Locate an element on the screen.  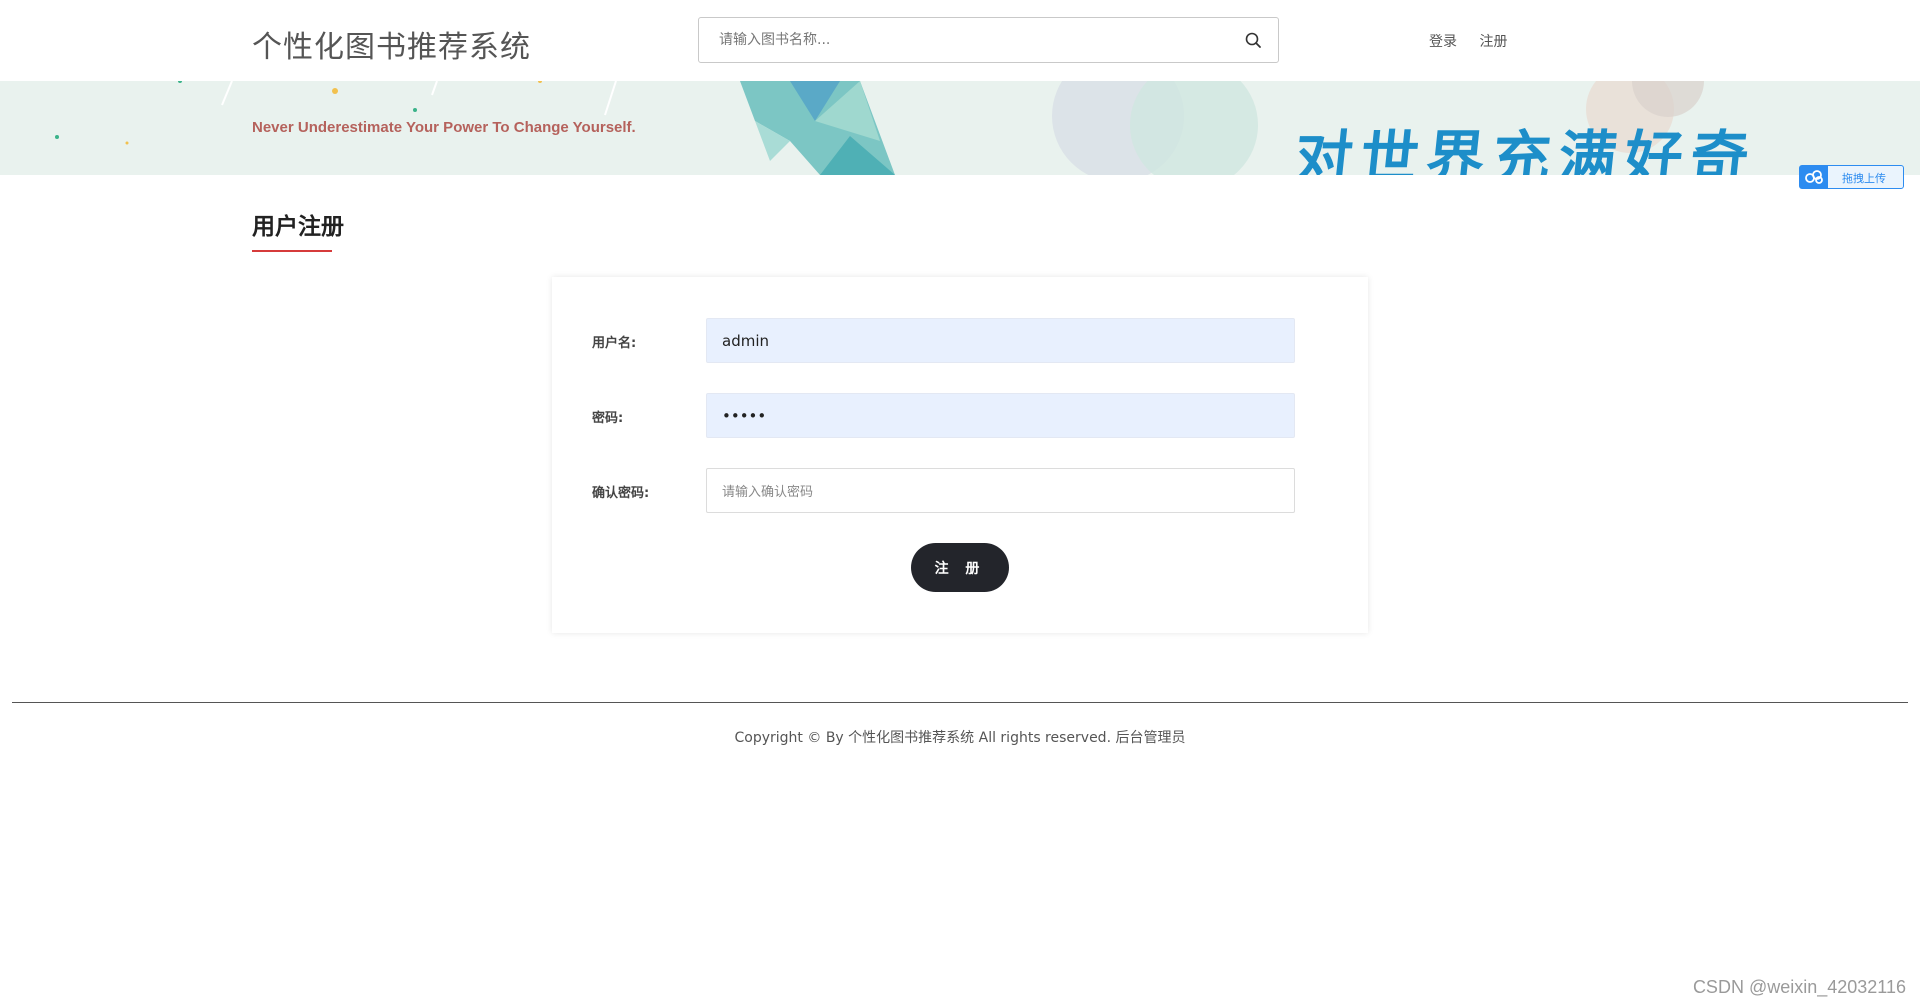
site-title: 个性化图书推荐系统 is located at coordinates (391, 47).